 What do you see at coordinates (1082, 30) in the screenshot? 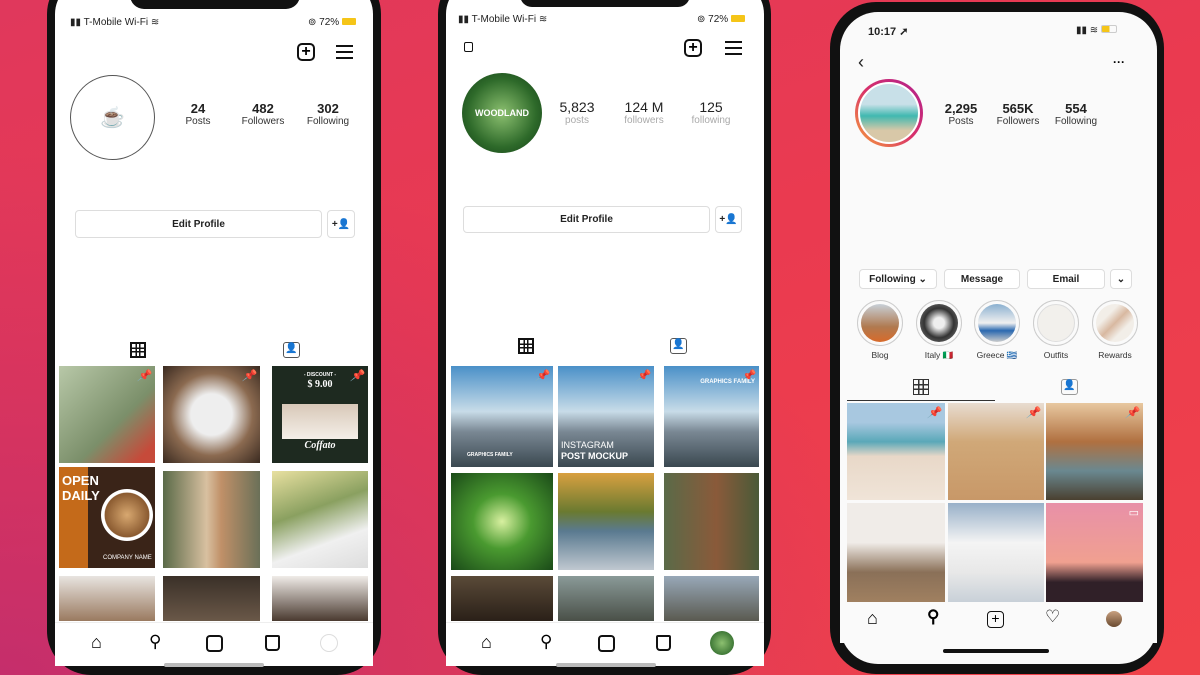
I see `signal-icon: ▮▮` at bounding box center [1082, 30].